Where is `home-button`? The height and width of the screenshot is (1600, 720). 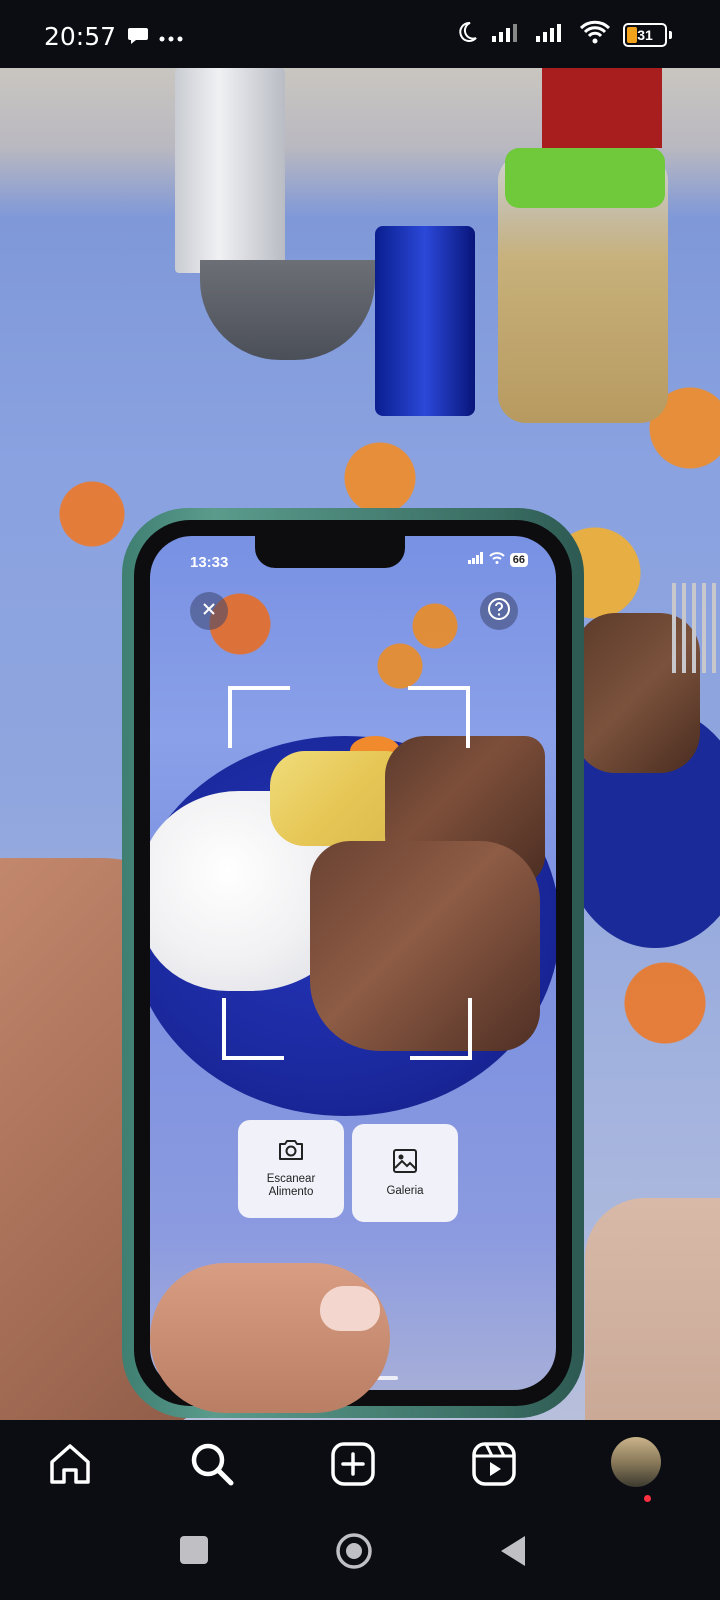
home-button is located at coordinates (354, 1551).